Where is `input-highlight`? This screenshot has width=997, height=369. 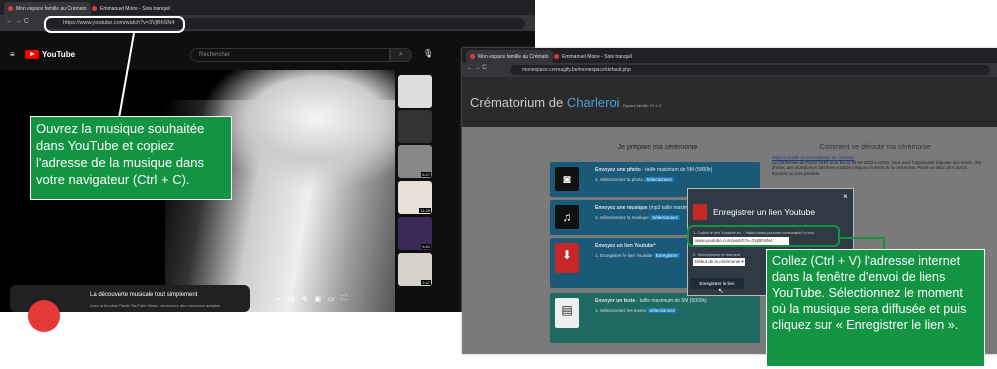
input-highlight is located at coordinates (763, 236).